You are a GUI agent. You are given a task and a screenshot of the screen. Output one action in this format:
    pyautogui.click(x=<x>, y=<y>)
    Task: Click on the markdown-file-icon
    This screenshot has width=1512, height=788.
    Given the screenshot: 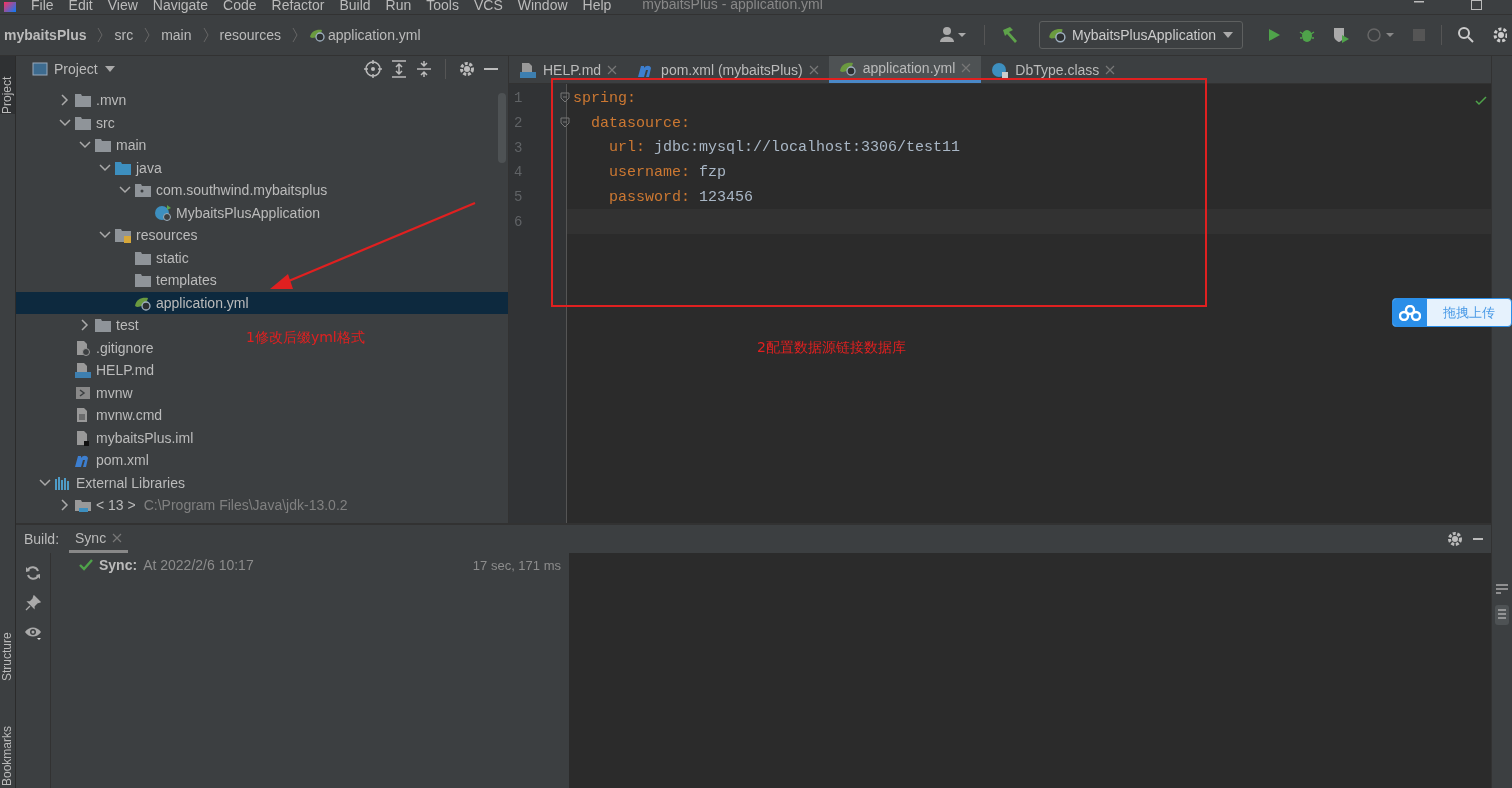 What is the action you would take?
    pyautogui.click(x=528, y=69)
    